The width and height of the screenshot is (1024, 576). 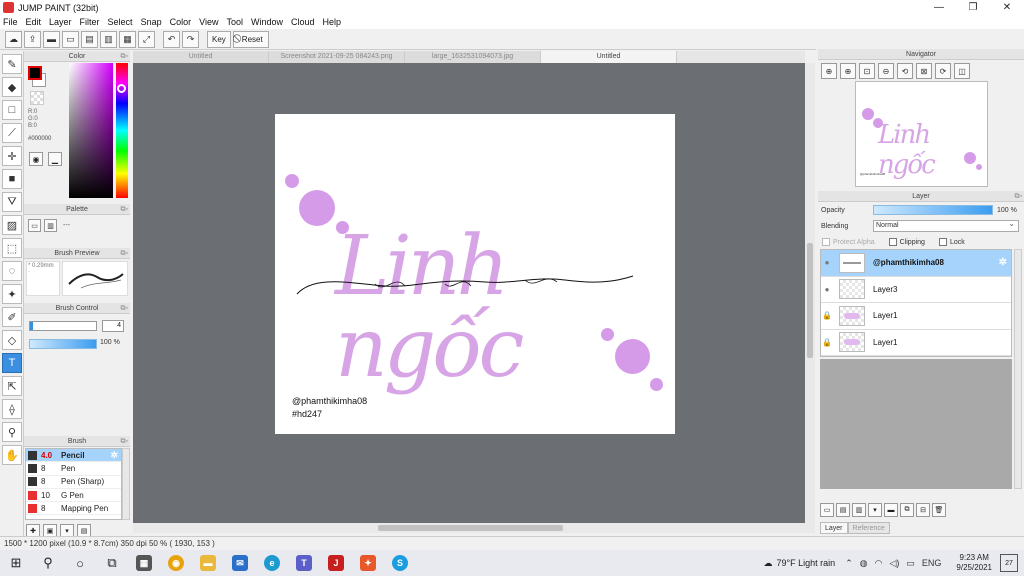 I want to click on menu-help: Help, so click(x=332, y=22).